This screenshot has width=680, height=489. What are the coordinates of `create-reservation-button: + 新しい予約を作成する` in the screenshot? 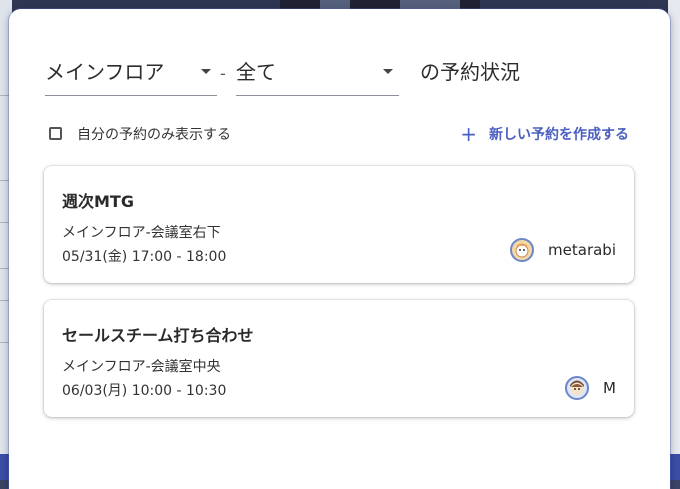 It's located at (544, 134).